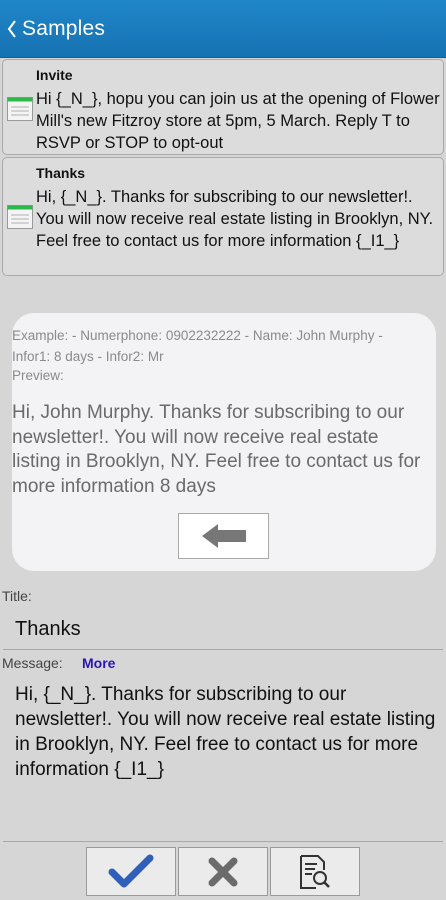  I want to click on title-input: Thanks, so click(223, 630).